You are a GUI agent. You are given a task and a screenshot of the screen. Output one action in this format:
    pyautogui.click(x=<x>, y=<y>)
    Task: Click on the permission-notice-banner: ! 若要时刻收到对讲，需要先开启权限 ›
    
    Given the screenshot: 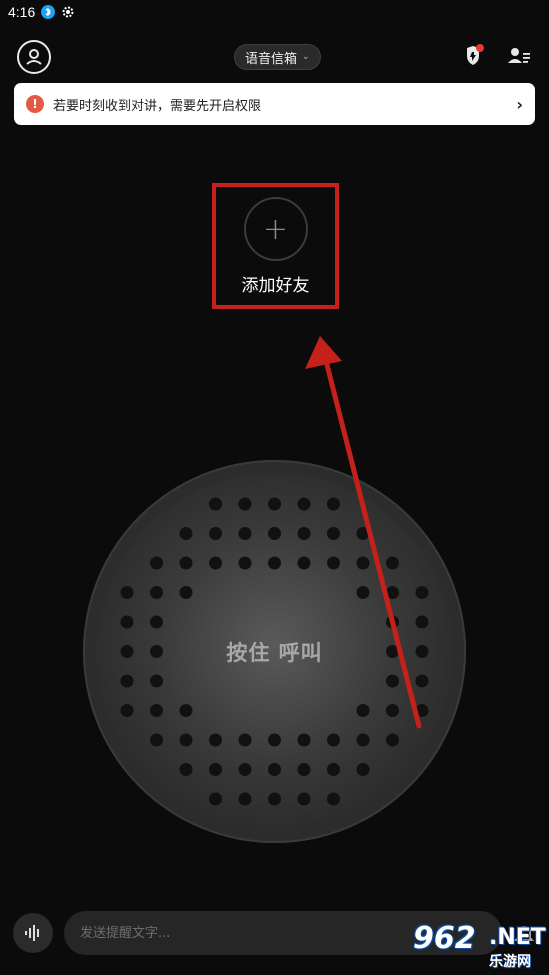 What is the action you would take?
    pyautogui.click(x=274, y=104)
    